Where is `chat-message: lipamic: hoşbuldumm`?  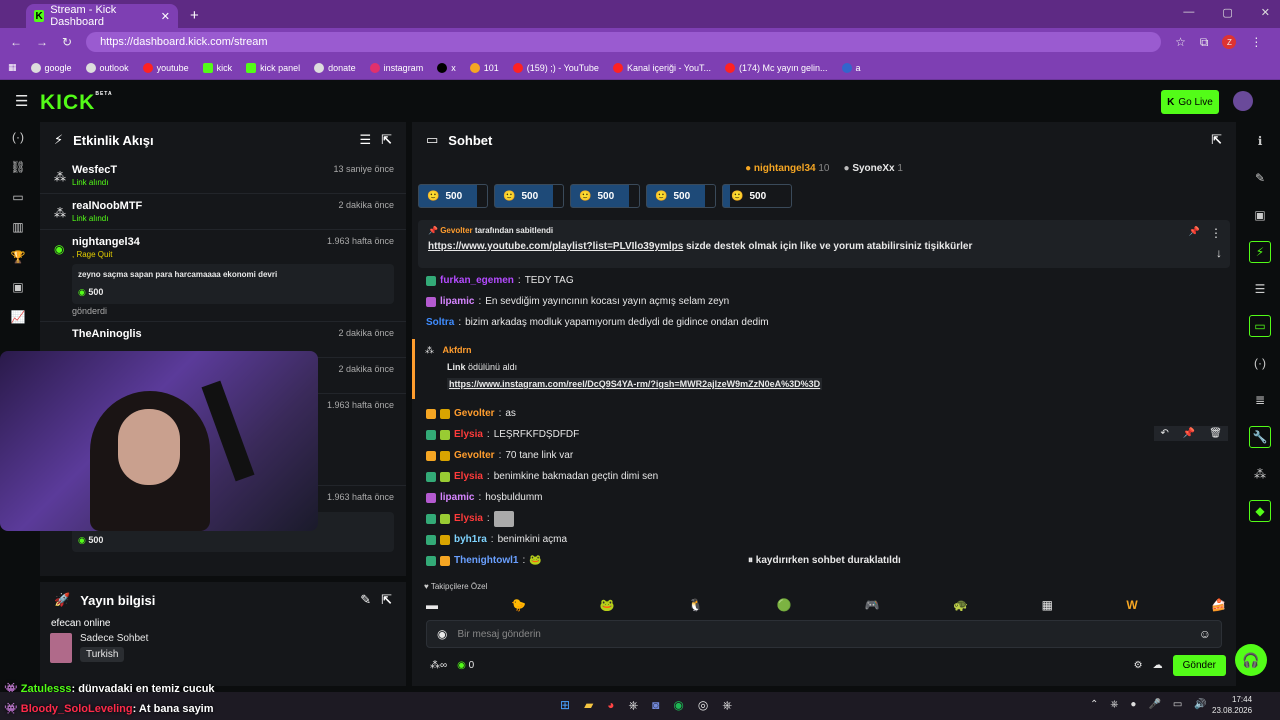
chat-message: lipamic: hoşbuldumm is located at coordinates (824, 497).